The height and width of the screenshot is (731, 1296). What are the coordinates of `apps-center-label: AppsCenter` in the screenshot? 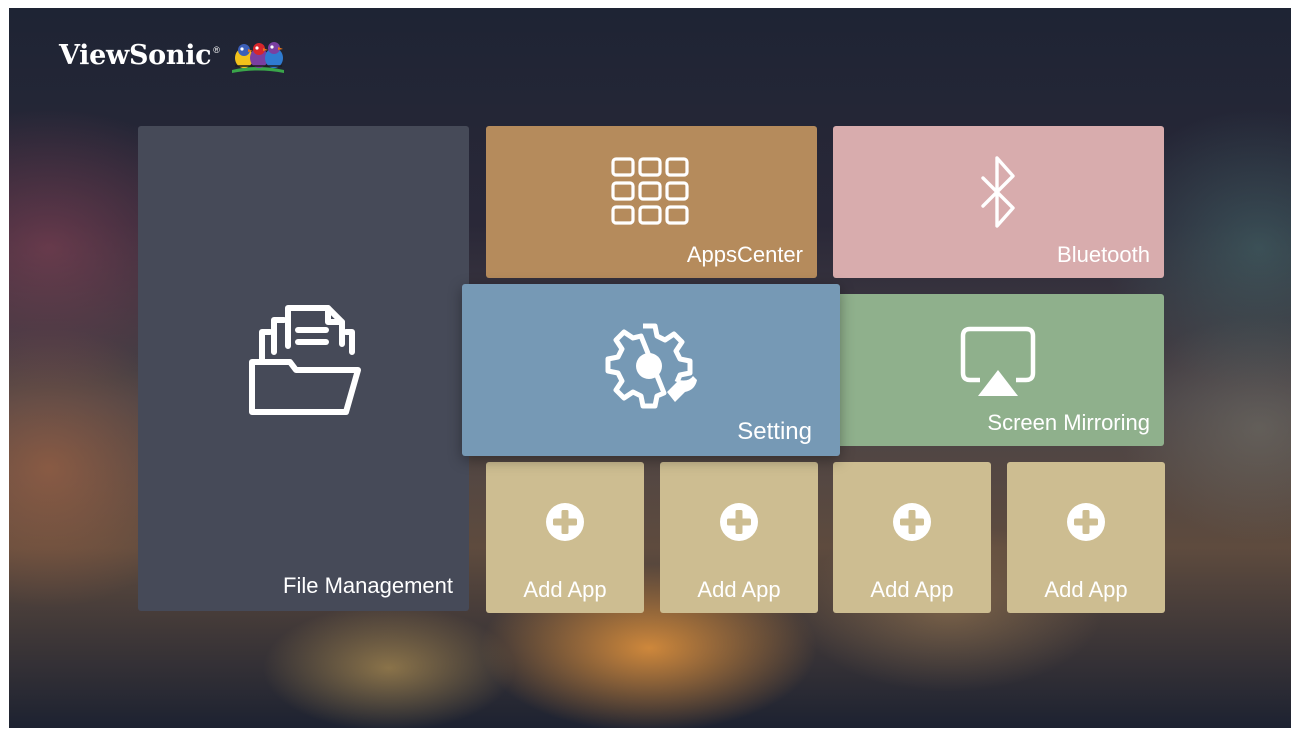 It's located at (744, 254).